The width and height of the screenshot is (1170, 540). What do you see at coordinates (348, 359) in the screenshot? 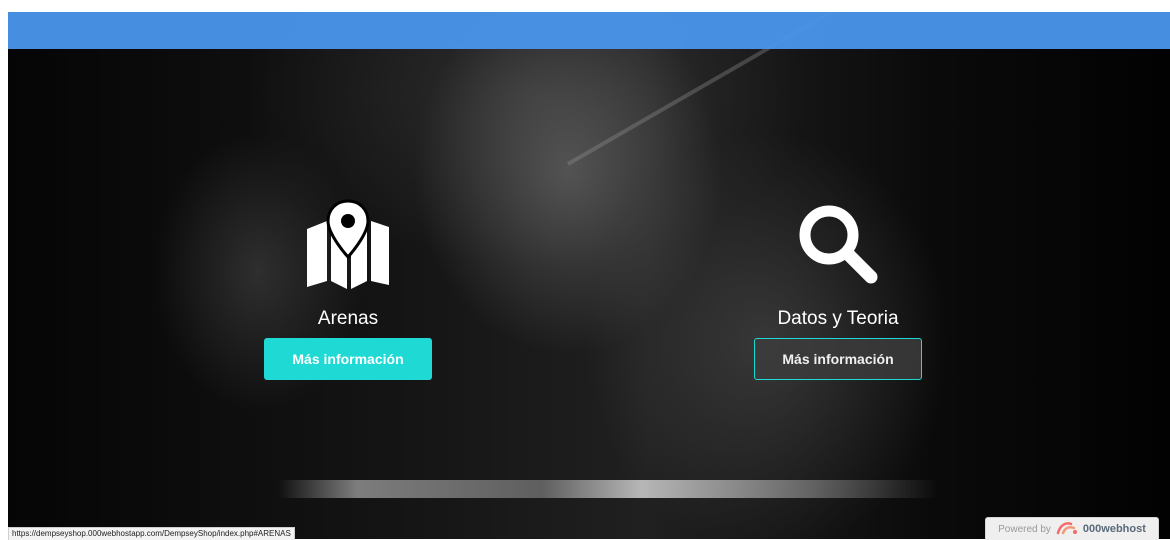
I see `arenas-more-info-button: Más información` at bounding box center [348, 359].